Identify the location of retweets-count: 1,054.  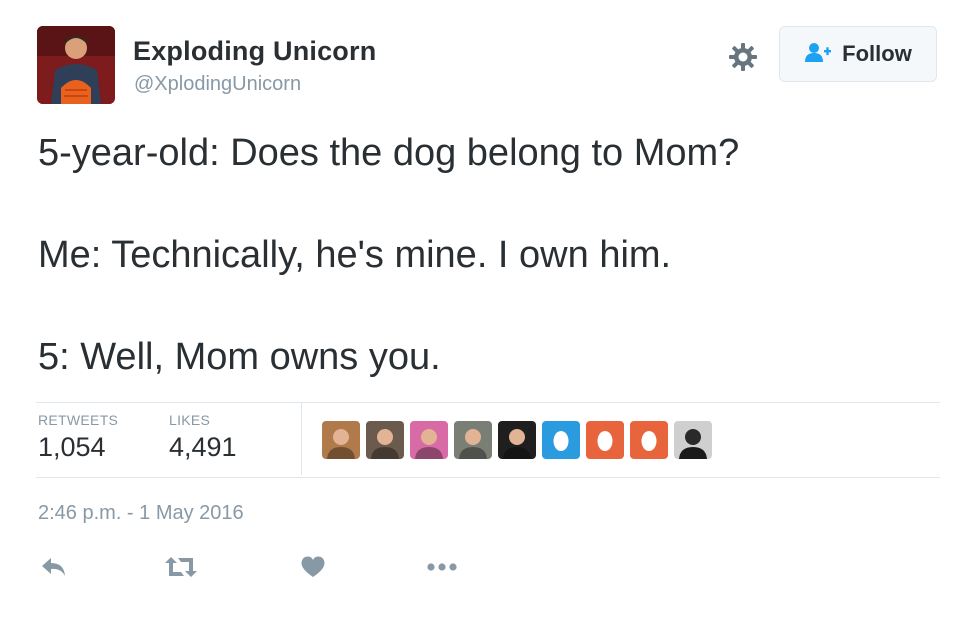
(72, 447).